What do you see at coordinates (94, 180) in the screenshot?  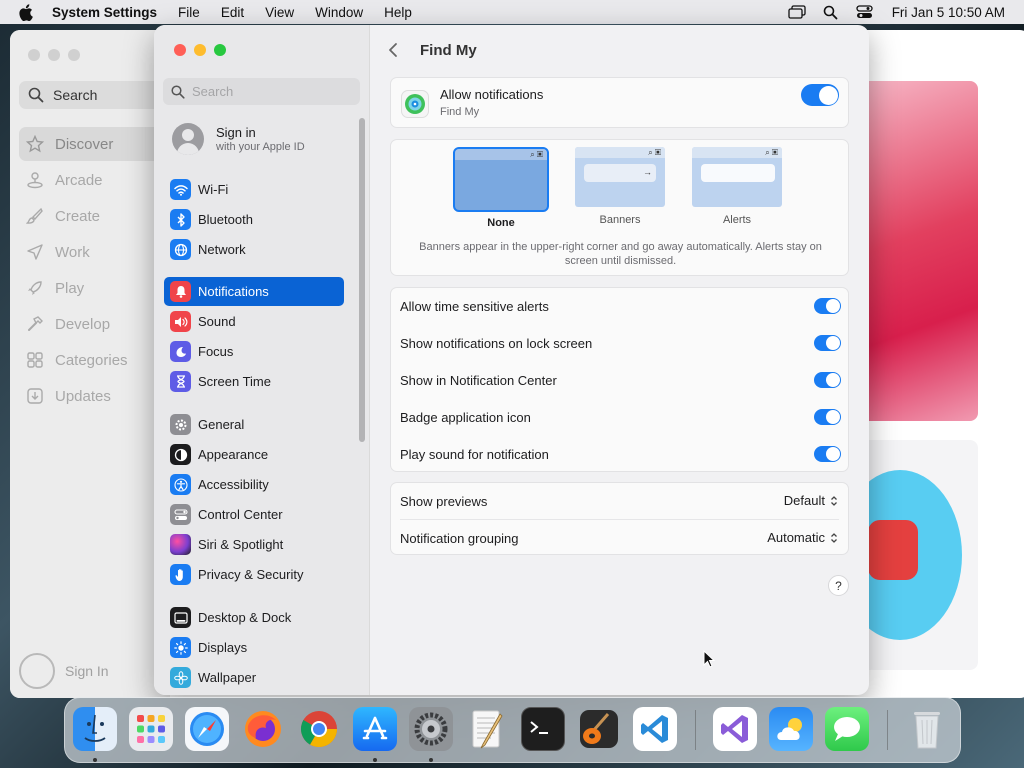 I see `app-store-item-arcade: Arcade` at bounding box center [94, 180].